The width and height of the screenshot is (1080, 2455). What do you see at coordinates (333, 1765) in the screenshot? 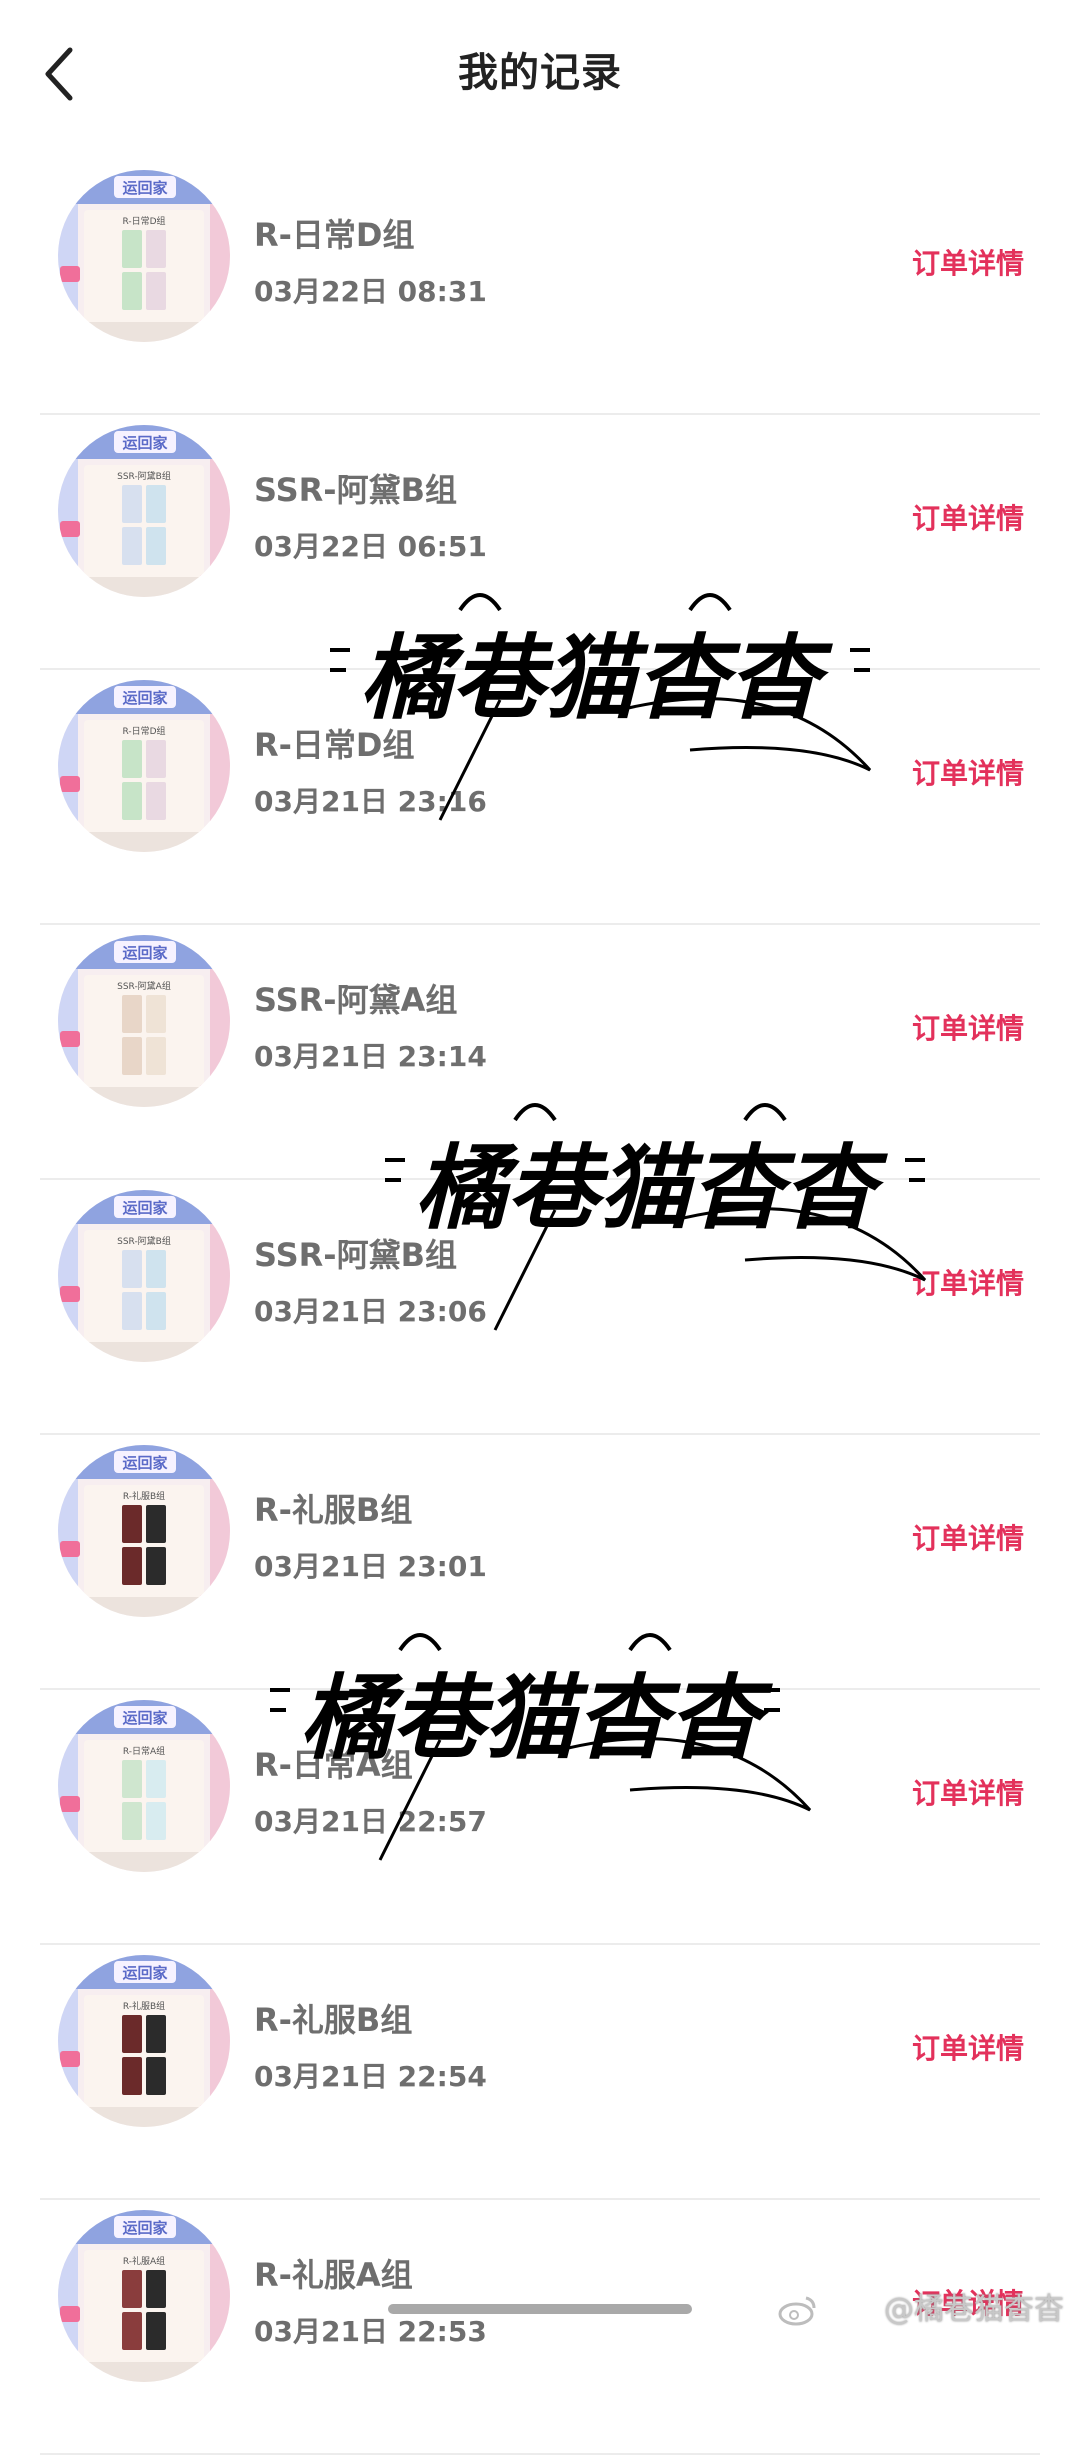
I see `record-title: R-日常A组` at bounding box center [333, 1765].